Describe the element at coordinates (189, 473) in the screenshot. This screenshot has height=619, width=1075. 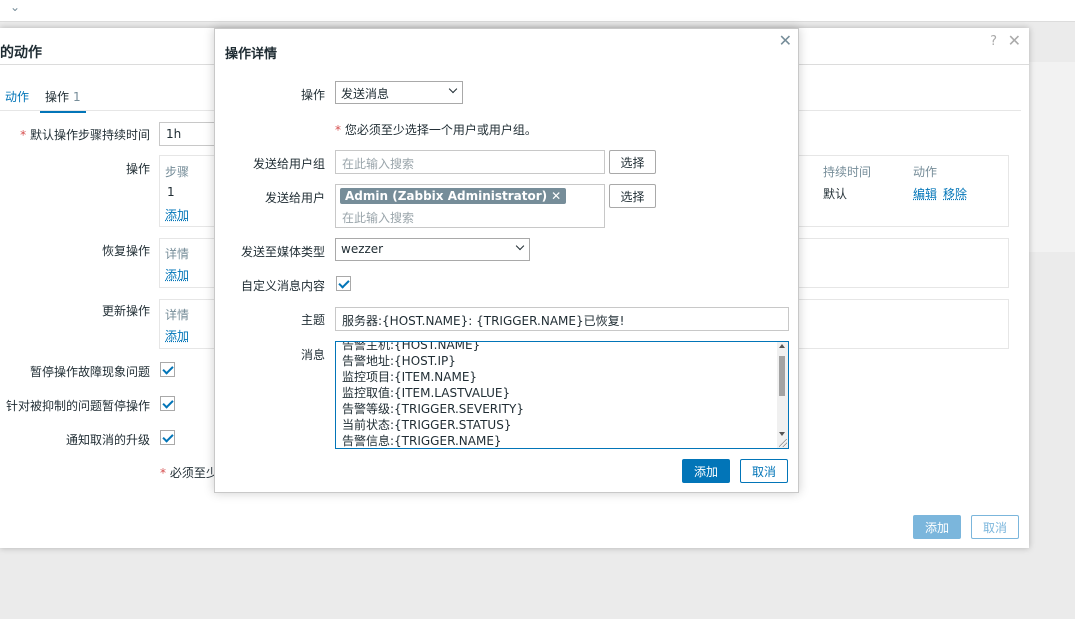
I see `required-note: * 必须至少` at that location.